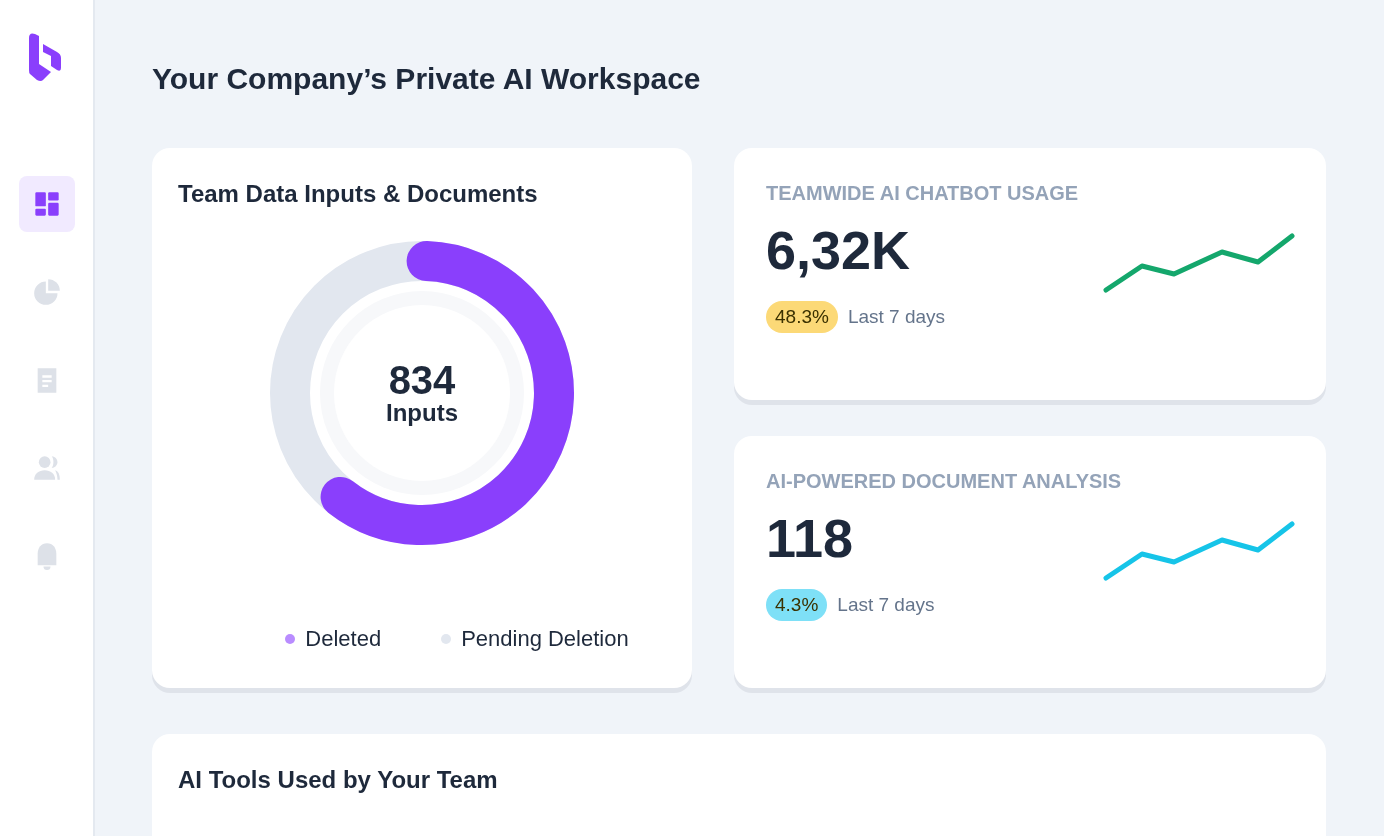 Image resolution: width=1384 pixels, height=836 pixels. What do you see at coordinates (343, 639) in the screenshot?
I see `legend-label: Deleted` at bounding box center [343, 639].